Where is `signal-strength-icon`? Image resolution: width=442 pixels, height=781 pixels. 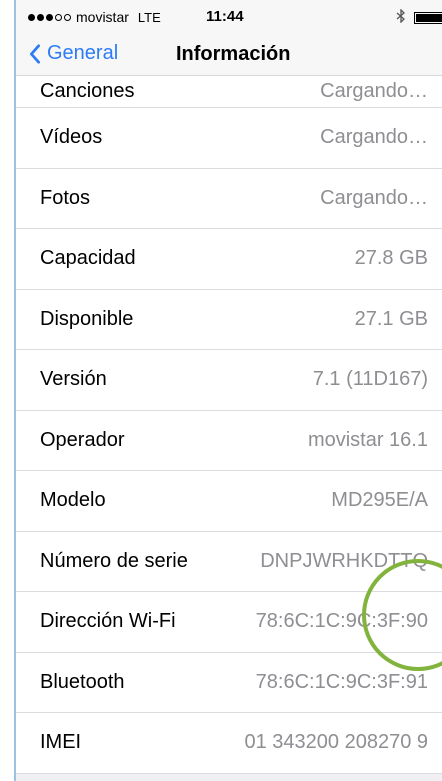 signal-strength-icon is located at coordinates (49, 17).